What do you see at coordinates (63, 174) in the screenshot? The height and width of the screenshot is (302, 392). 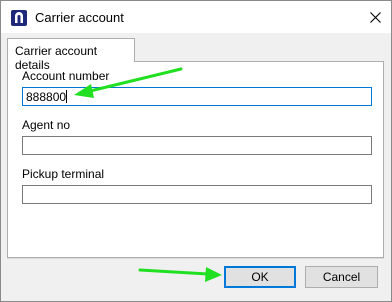 I see `pickup-terminal-label: Pickup terminal` at bounding box center [63, 174].